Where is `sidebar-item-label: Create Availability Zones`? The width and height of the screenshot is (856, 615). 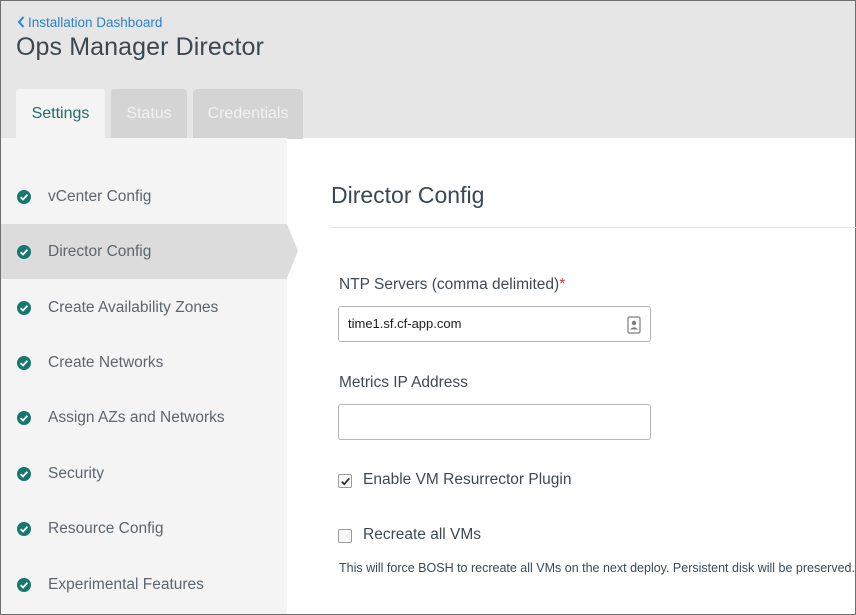
sidebar-item-label: Create Availability Zones is located at coordinates (133, 307).